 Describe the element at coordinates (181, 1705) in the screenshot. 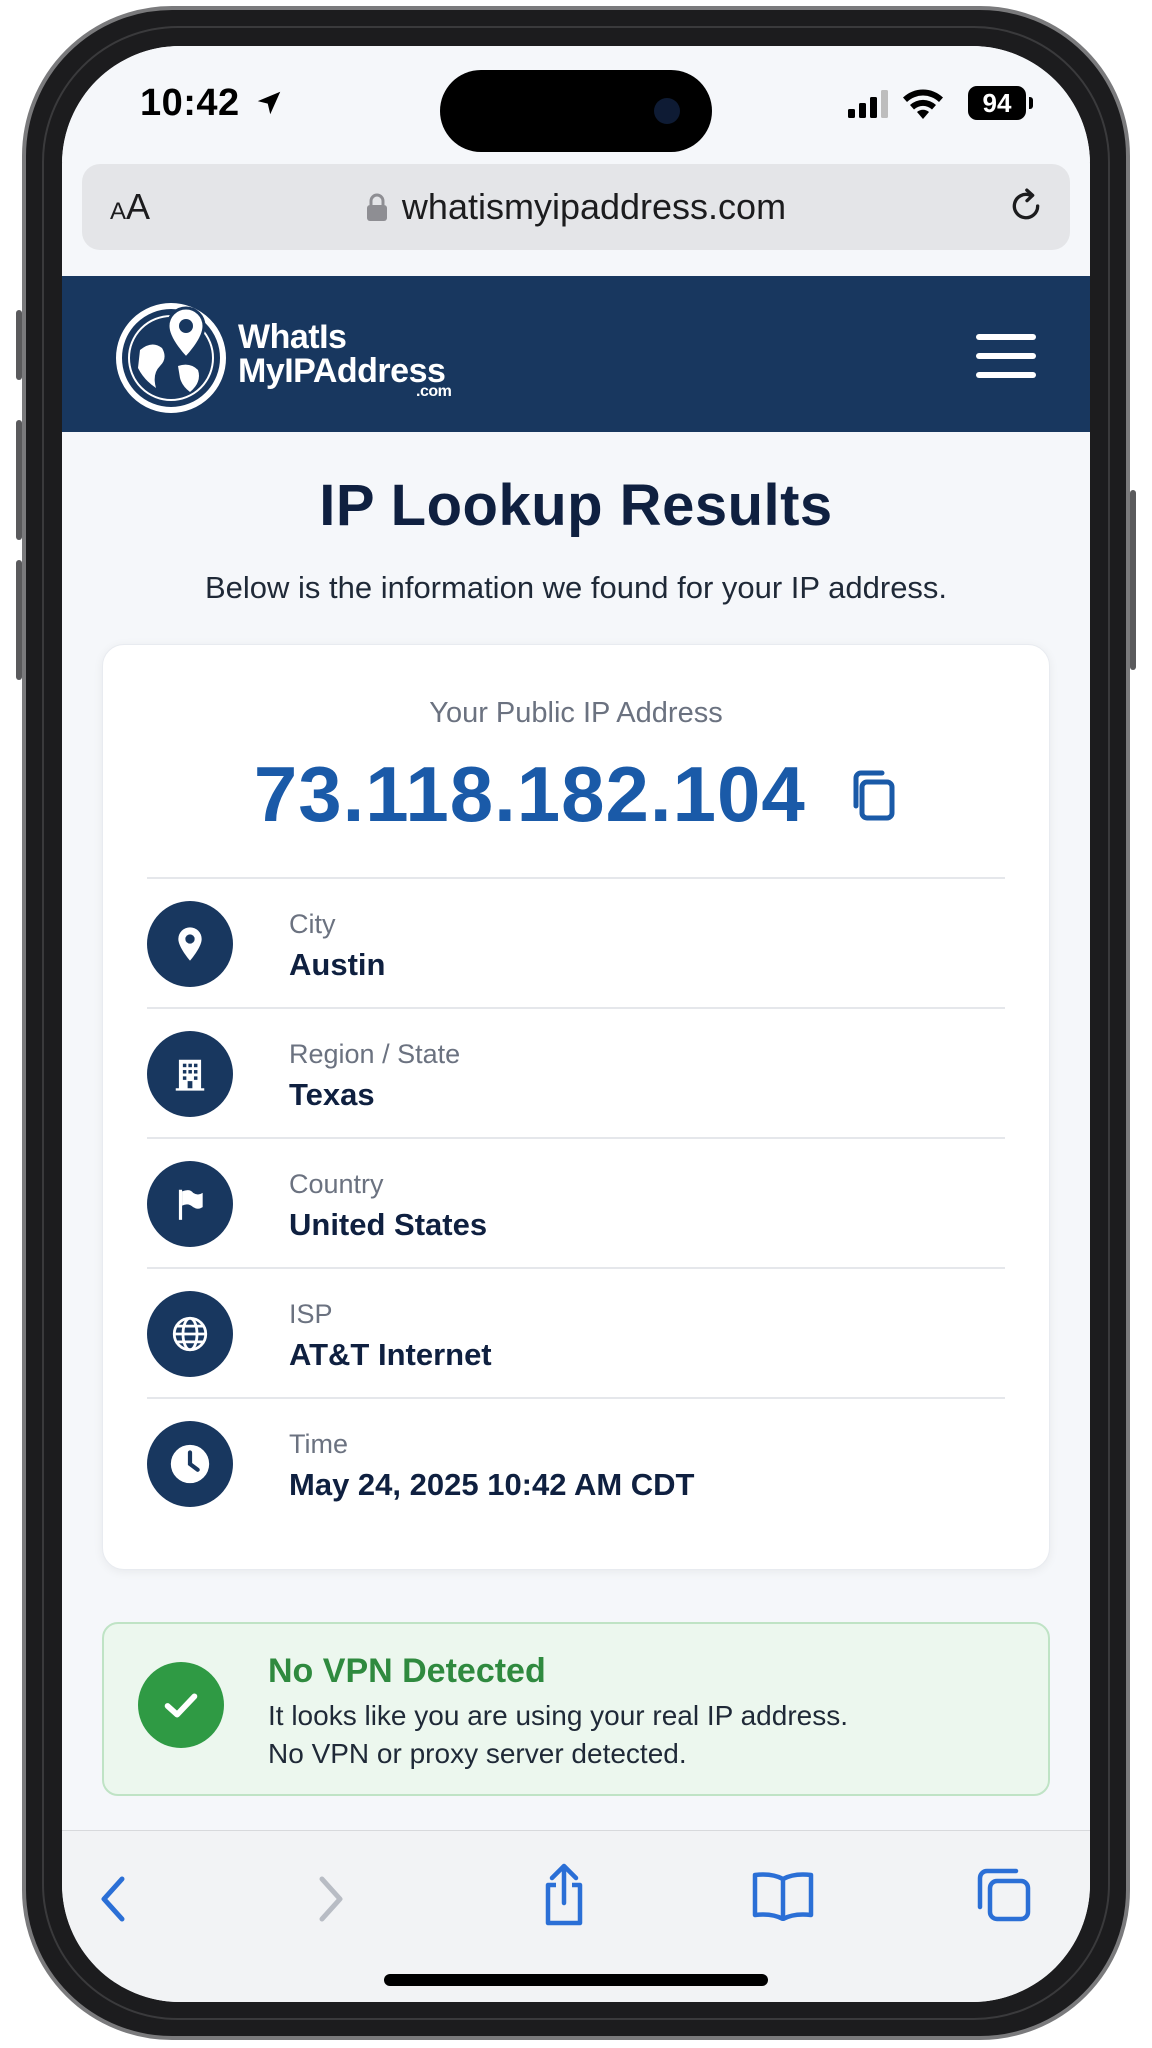

I see `checkmark-icon` at that location.